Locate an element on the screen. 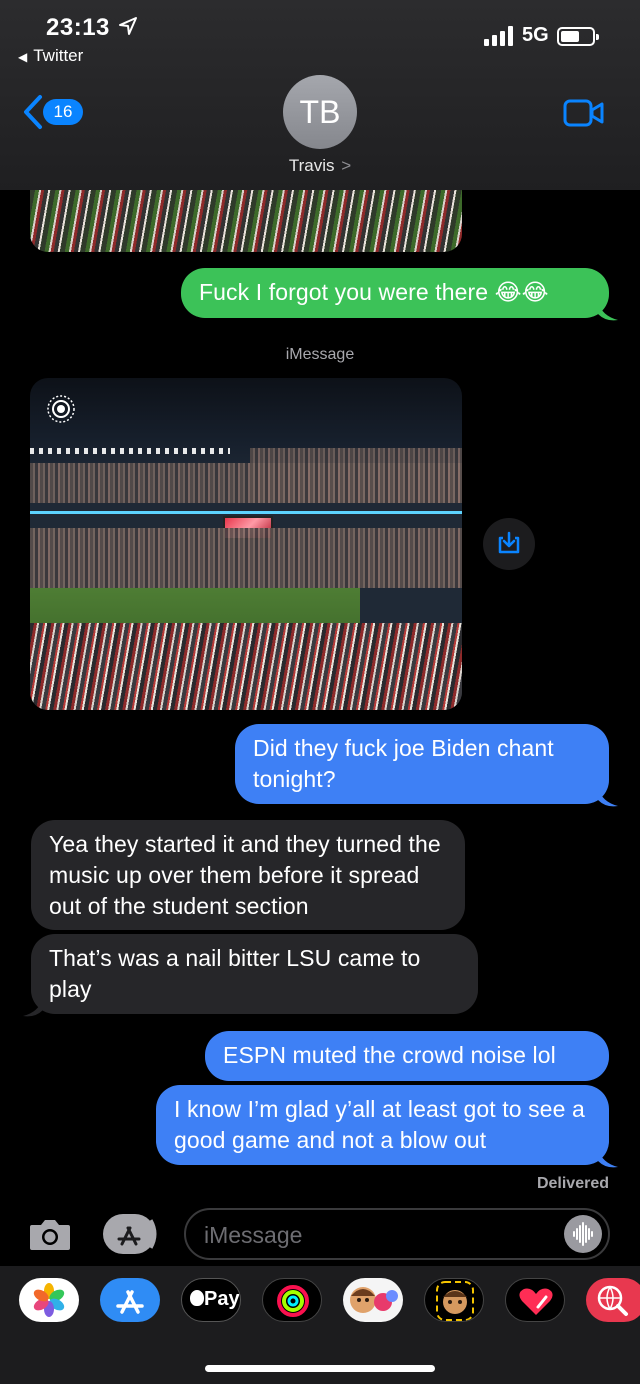  activity-rings-icon is located at coordinates (293, 1301).